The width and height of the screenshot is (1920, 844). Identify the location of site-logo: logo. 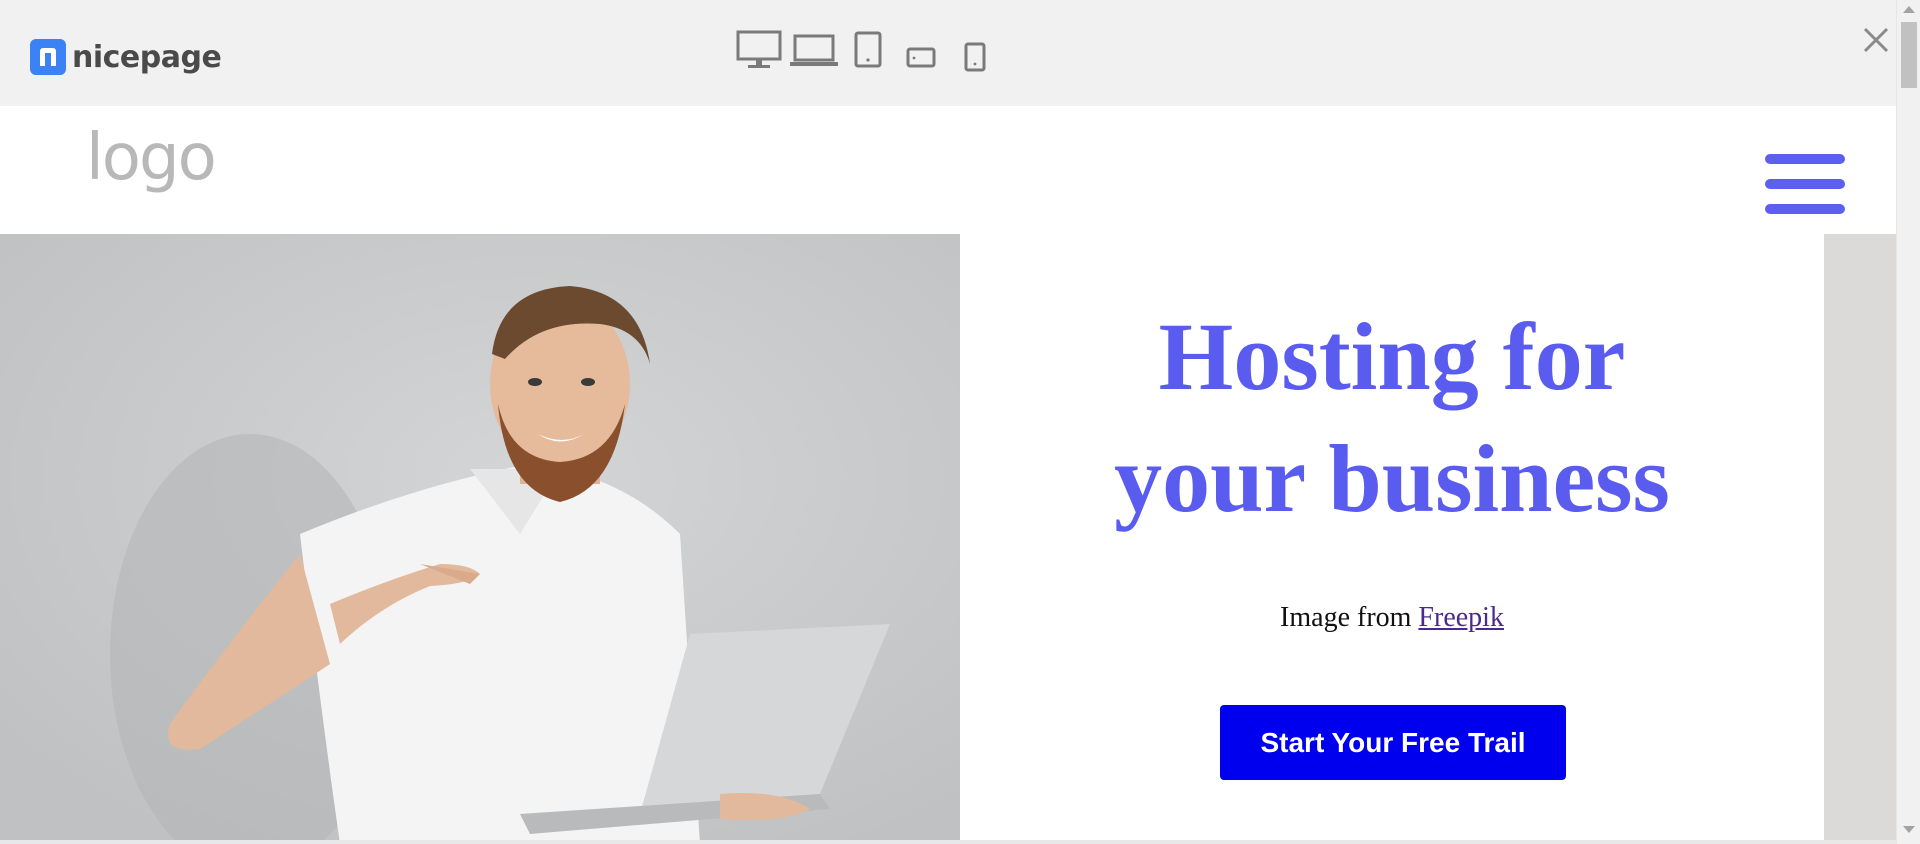
(151, 158).